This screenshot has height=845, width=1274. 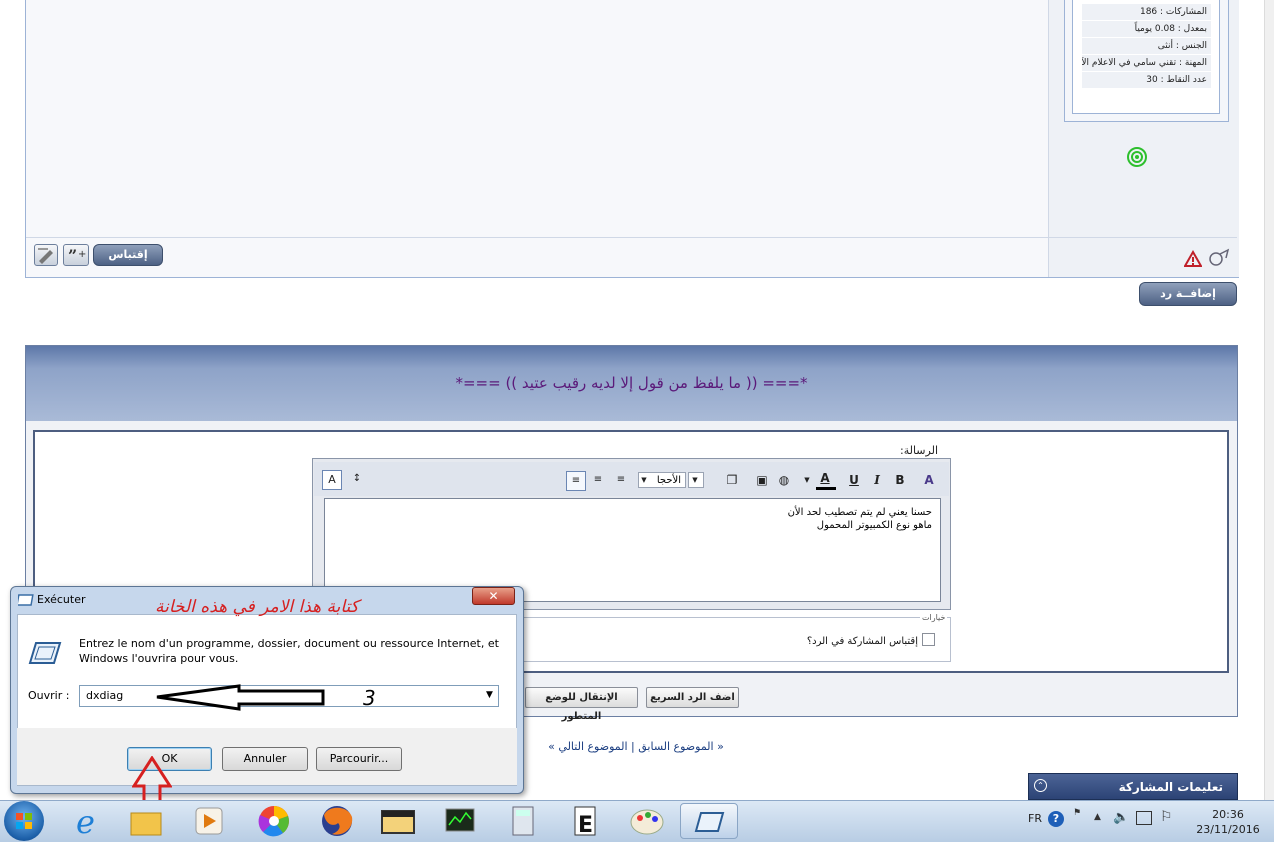 I want to click on edit-post-button, so click(x=46, y=255).